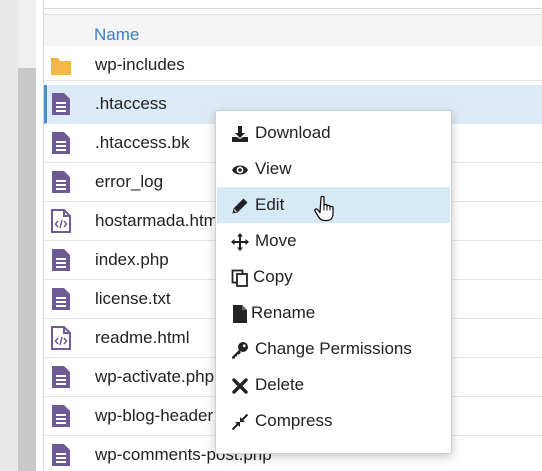 This screenshot has height=471, width=542. I want to click on file-name: hostarmada.htm, so click(156, 221).